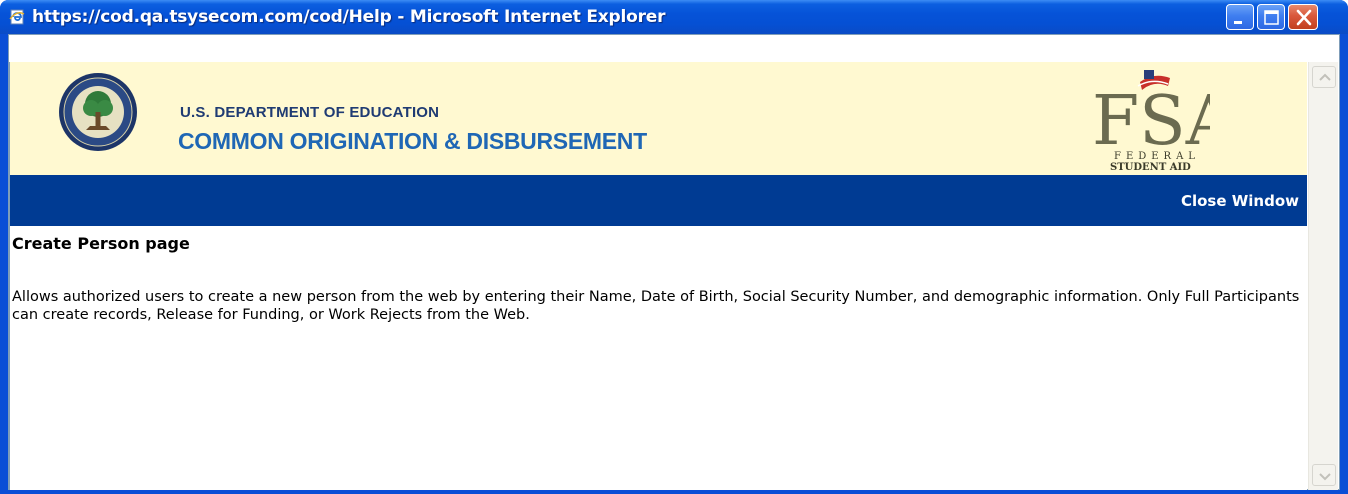  Describe the element at coordinates (98, 112) in the screenshot. I see `department-seal-icon` at that location.